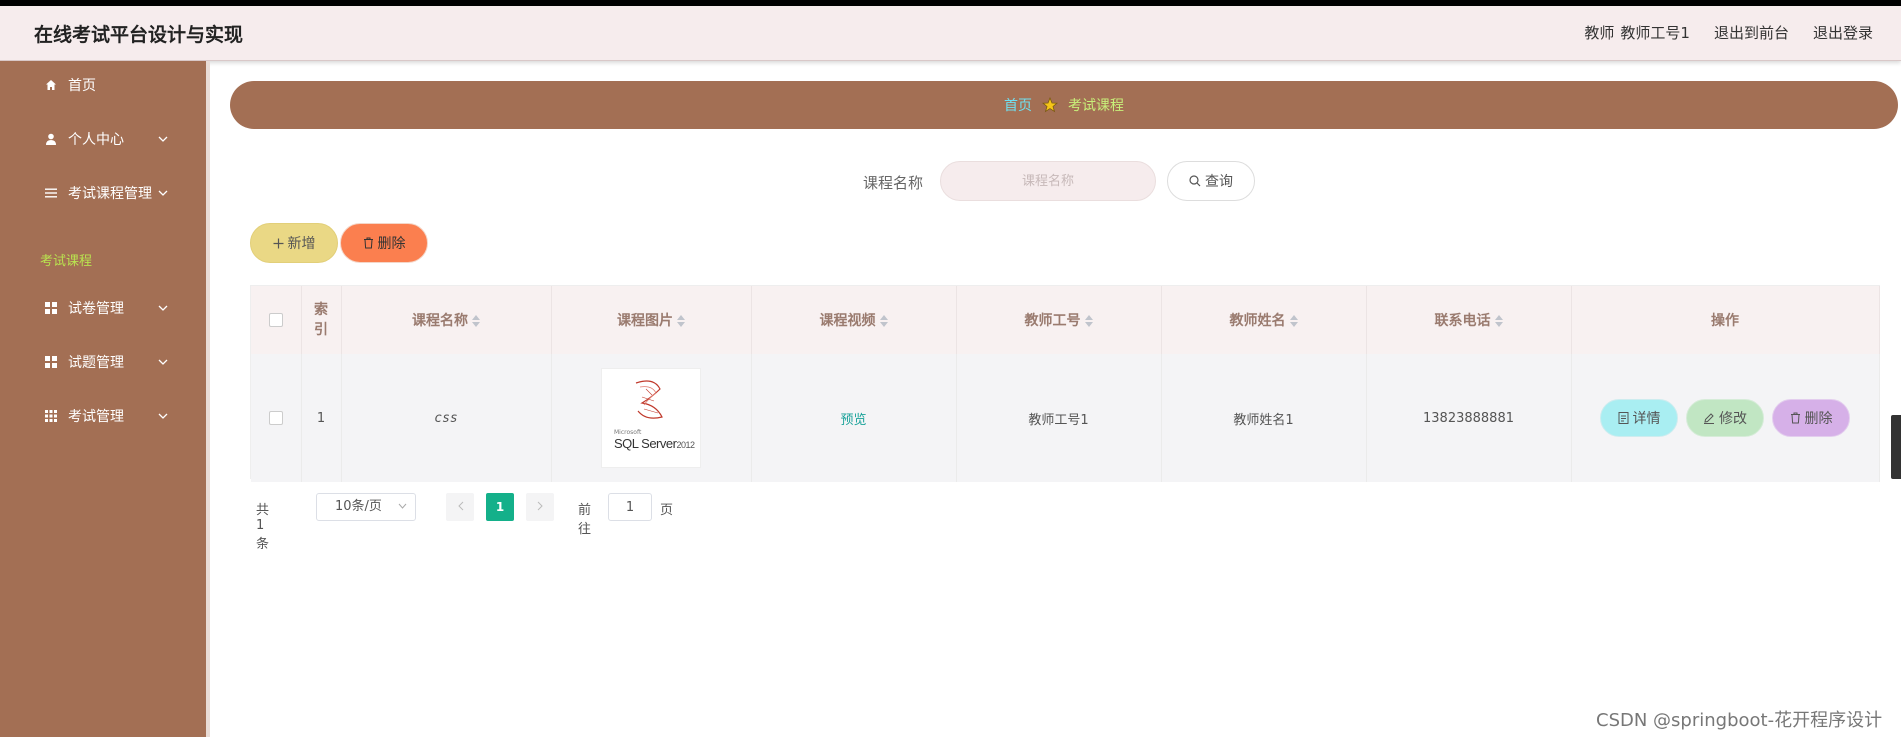 The height and width of the screenshot is (737, 1901). What do you see at coordinates (585, 520) in the screenshot?
I see `goto-label: 前往` at bounding box center [585, 520].